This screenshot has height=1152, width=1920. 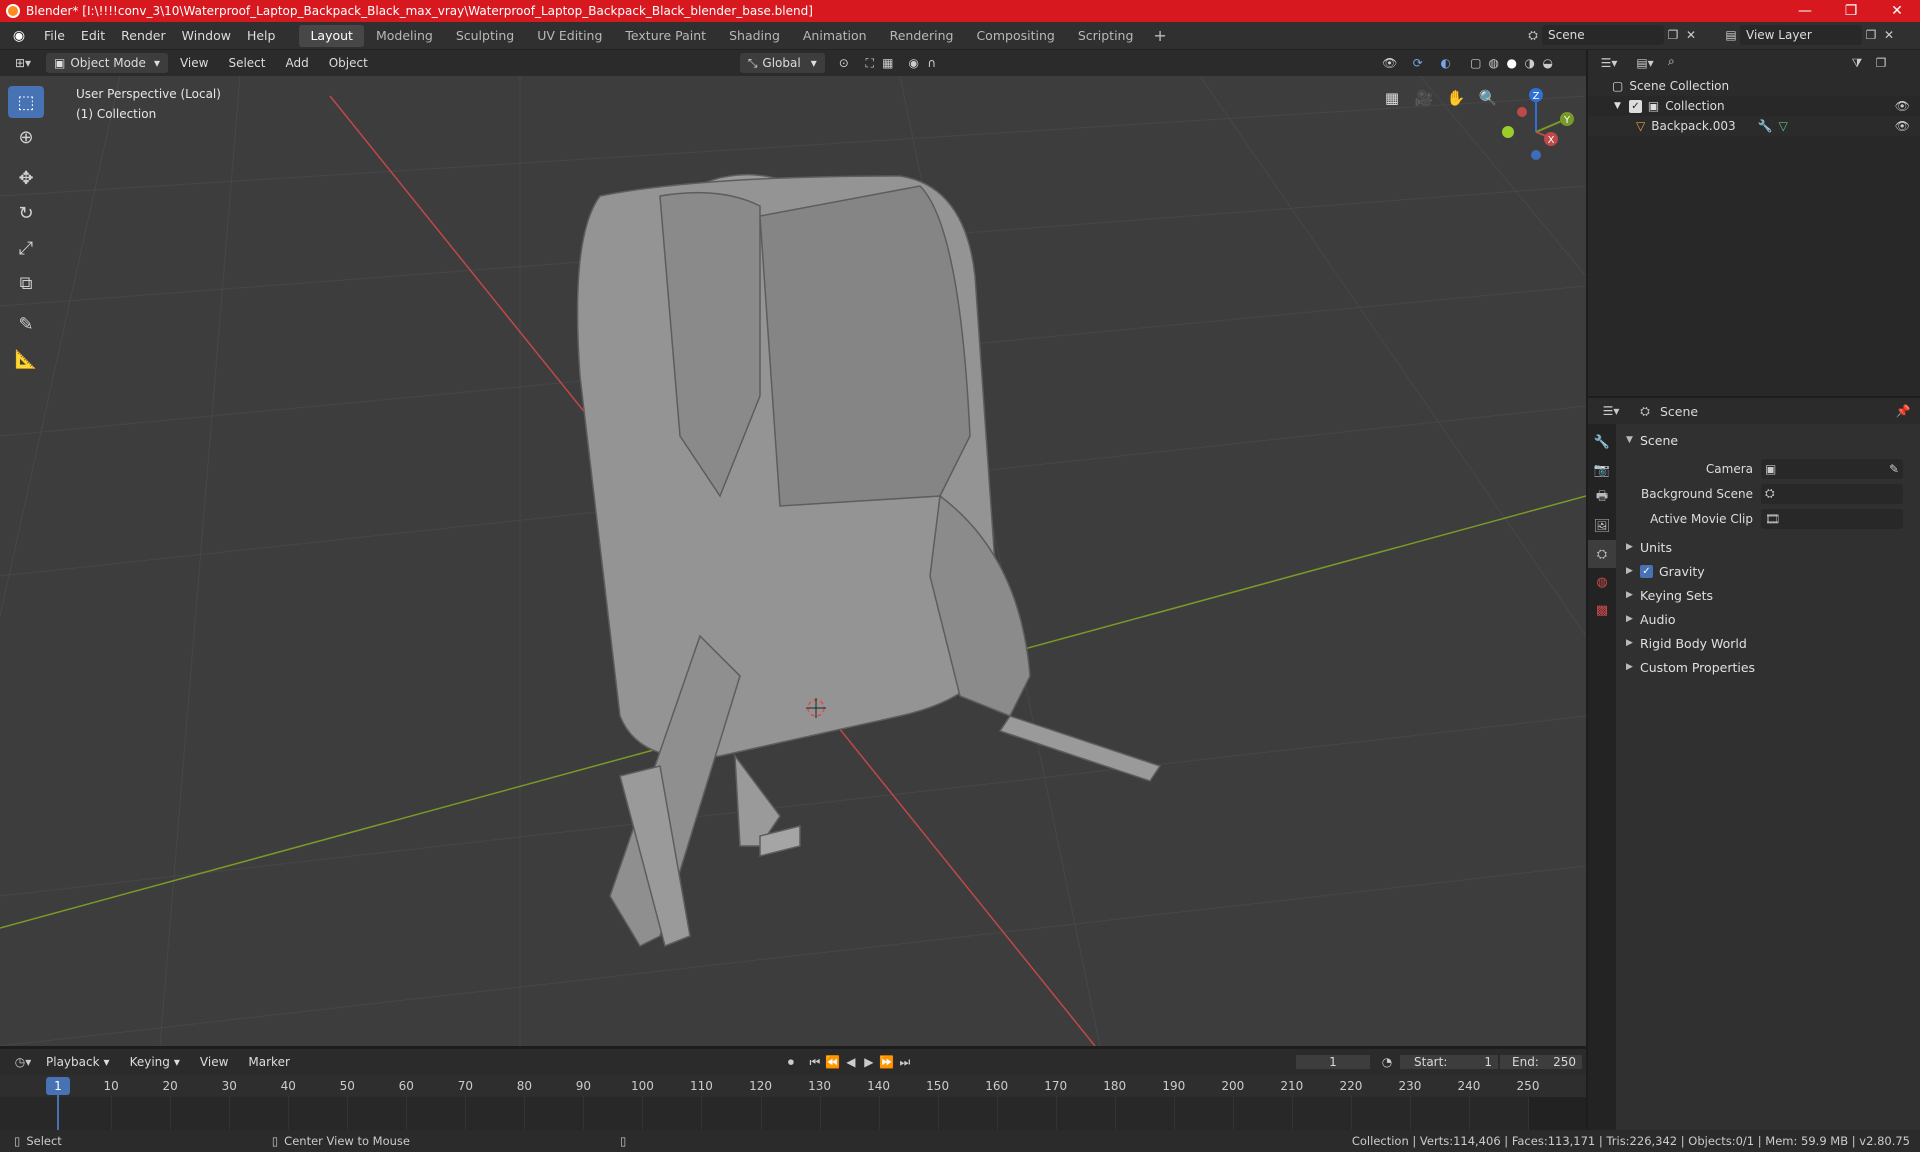 What do you see at coordinates (1015, 36) in the screenshot?
I see `tab-compositing: Compositing` at bounding box center [1015, 36].